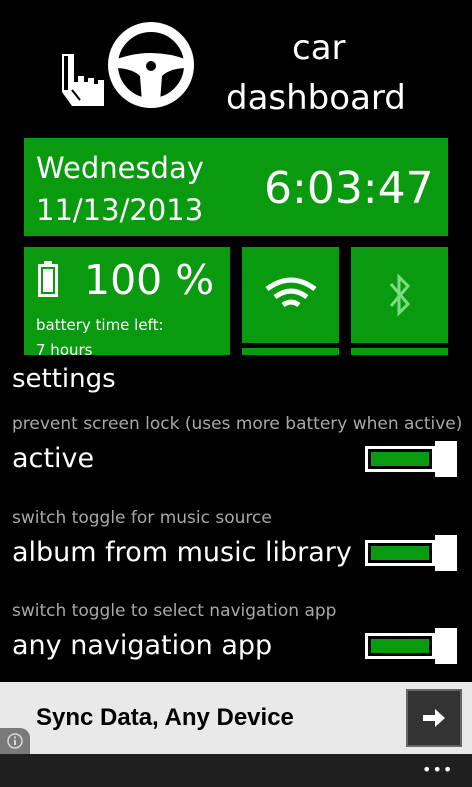 This screenshot has height=787, width=472. I want to click on bluetooth-tile, so click(399, 295).